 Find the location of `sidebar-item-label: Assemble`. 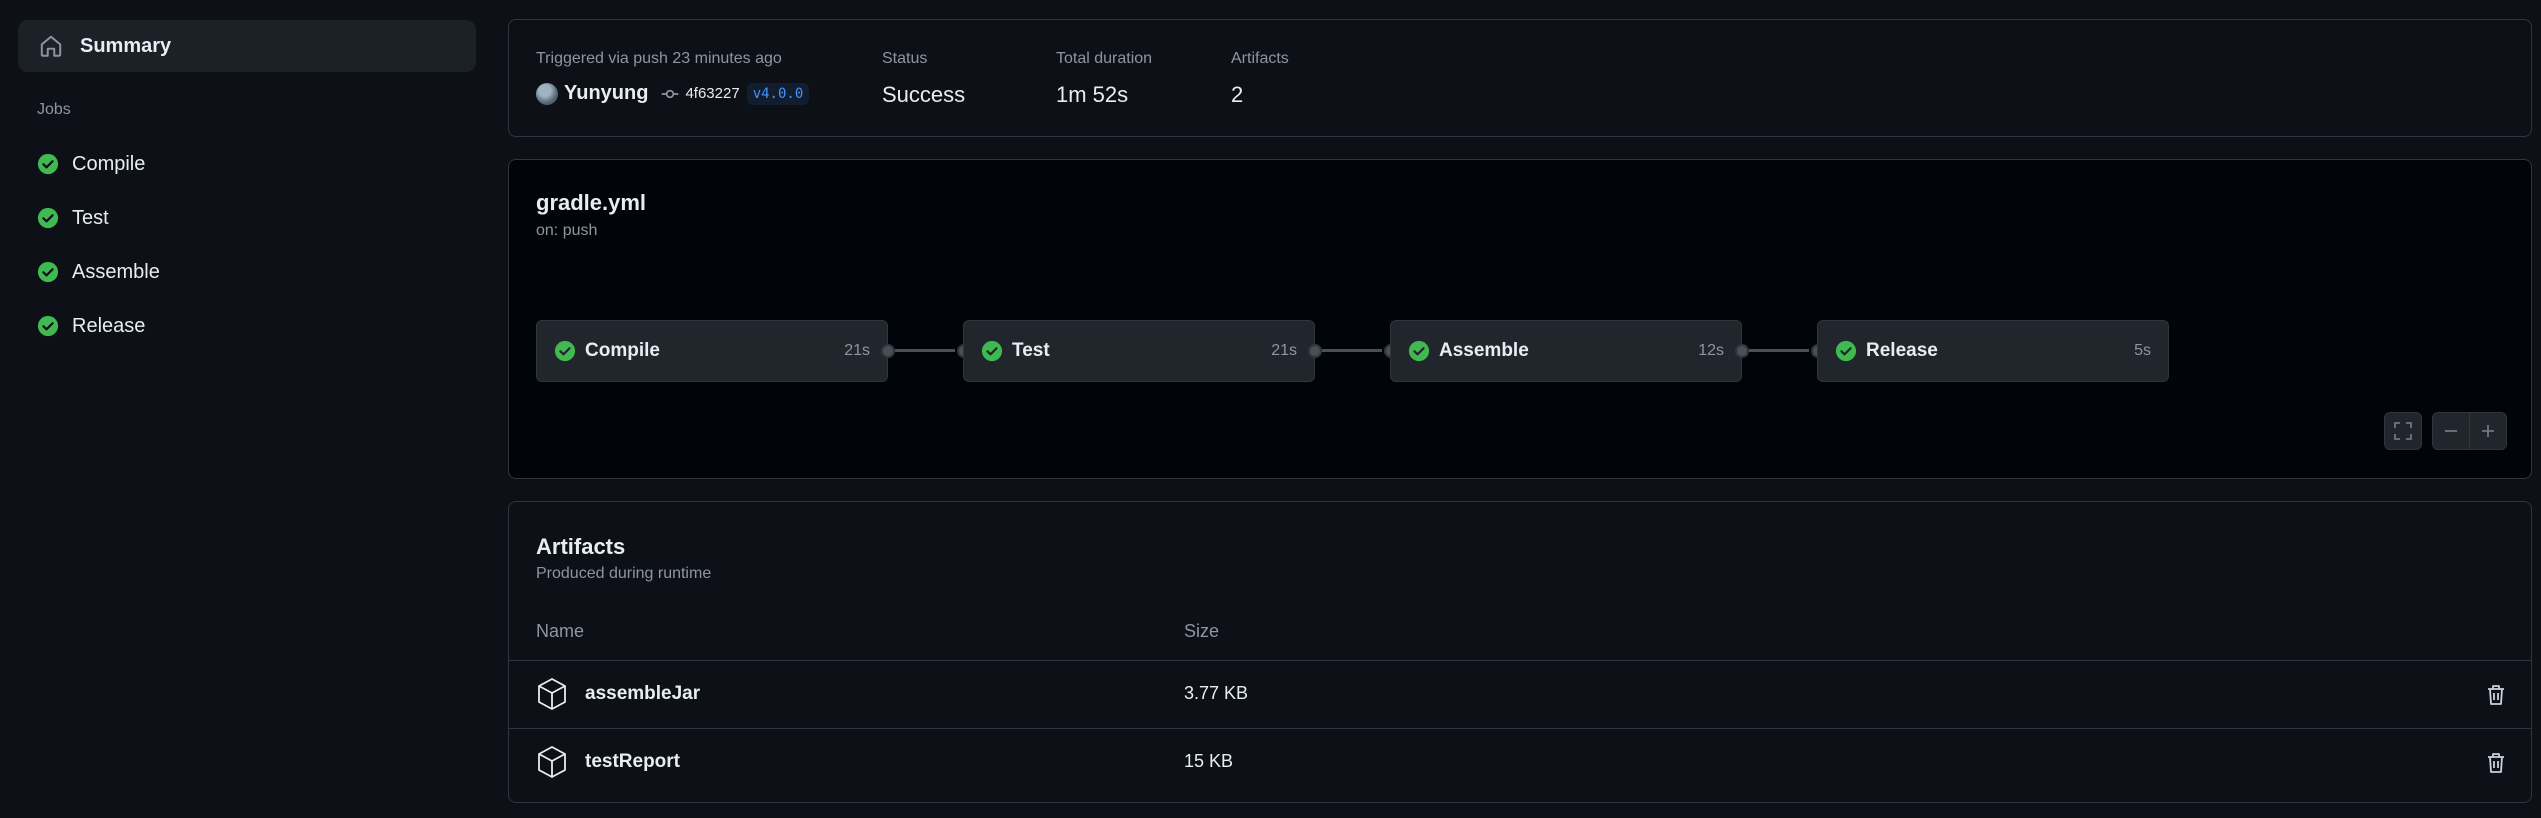

sidebar-item-label: Assemble is located at coordinates (116, 271).